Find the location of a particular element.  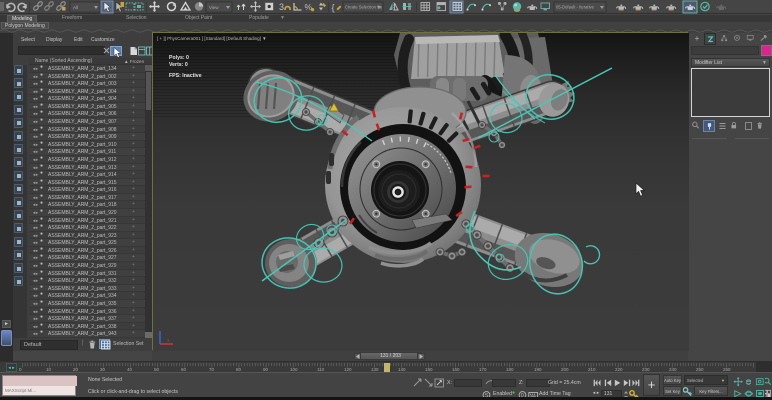

svg-text: Polys: 0 is located at coordinates (179, 58).